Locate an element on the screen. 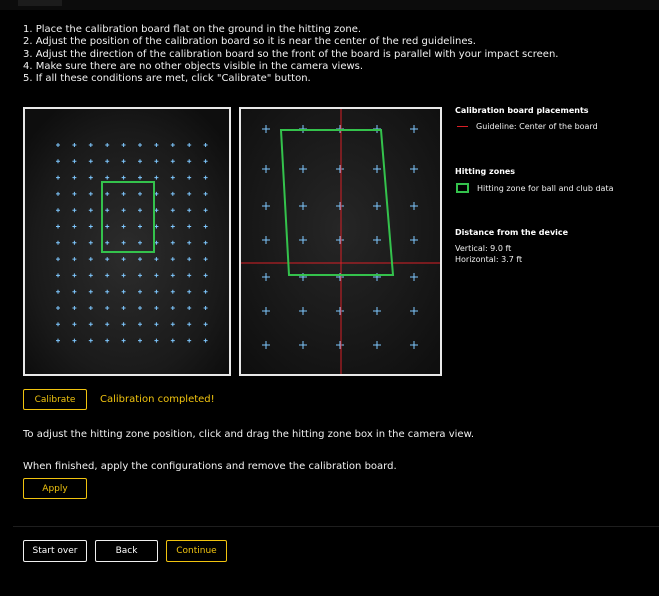 This screenshot has height=596, width=659. camera-view-right is located at coordinates (340, 241).